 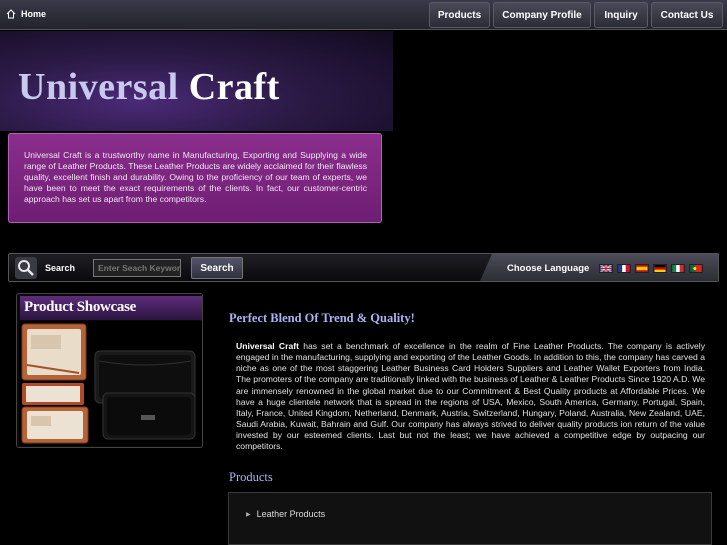 What do you see at coordinates (98, 87) in the screenshot?
I see `logo-part-1: Universal` at bounding box center [98, 87].